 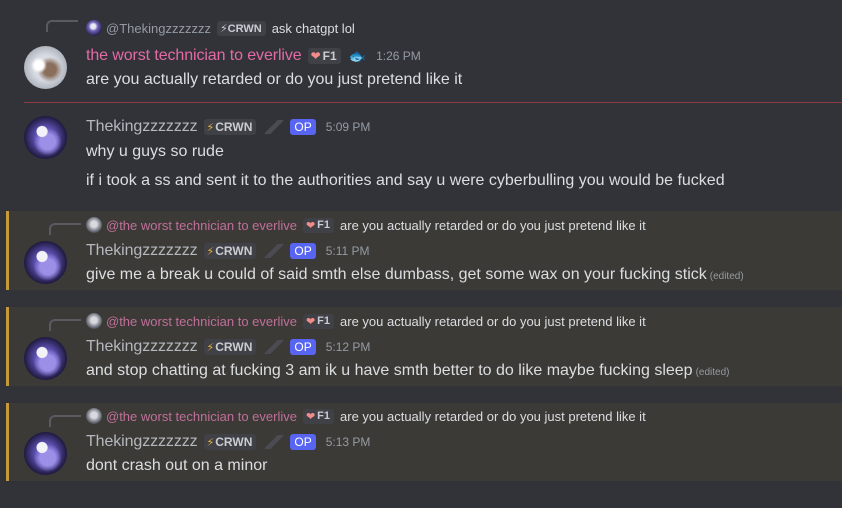 What do you see at coordinates (398, 56) in the screenshot?
I see `timestamp: 1:26 PM` at bounding box center [398, 56].